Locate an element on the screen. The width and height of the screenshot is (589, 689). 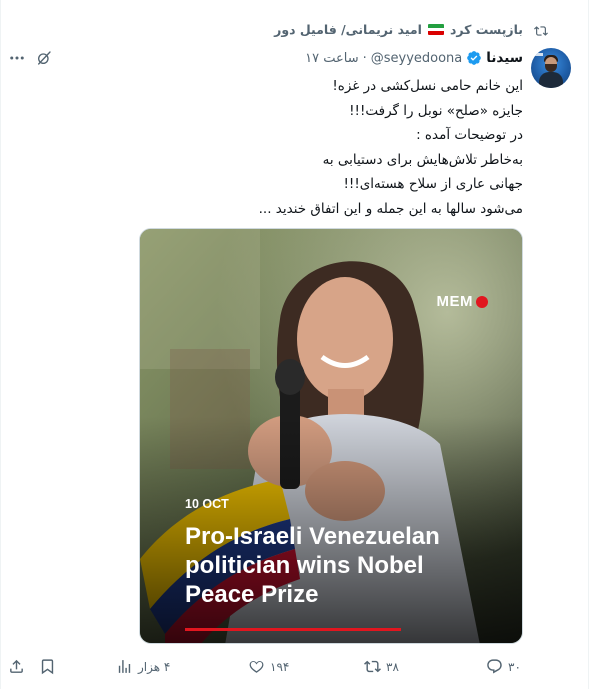
bookmark-button is located at coordinates (47, 666).